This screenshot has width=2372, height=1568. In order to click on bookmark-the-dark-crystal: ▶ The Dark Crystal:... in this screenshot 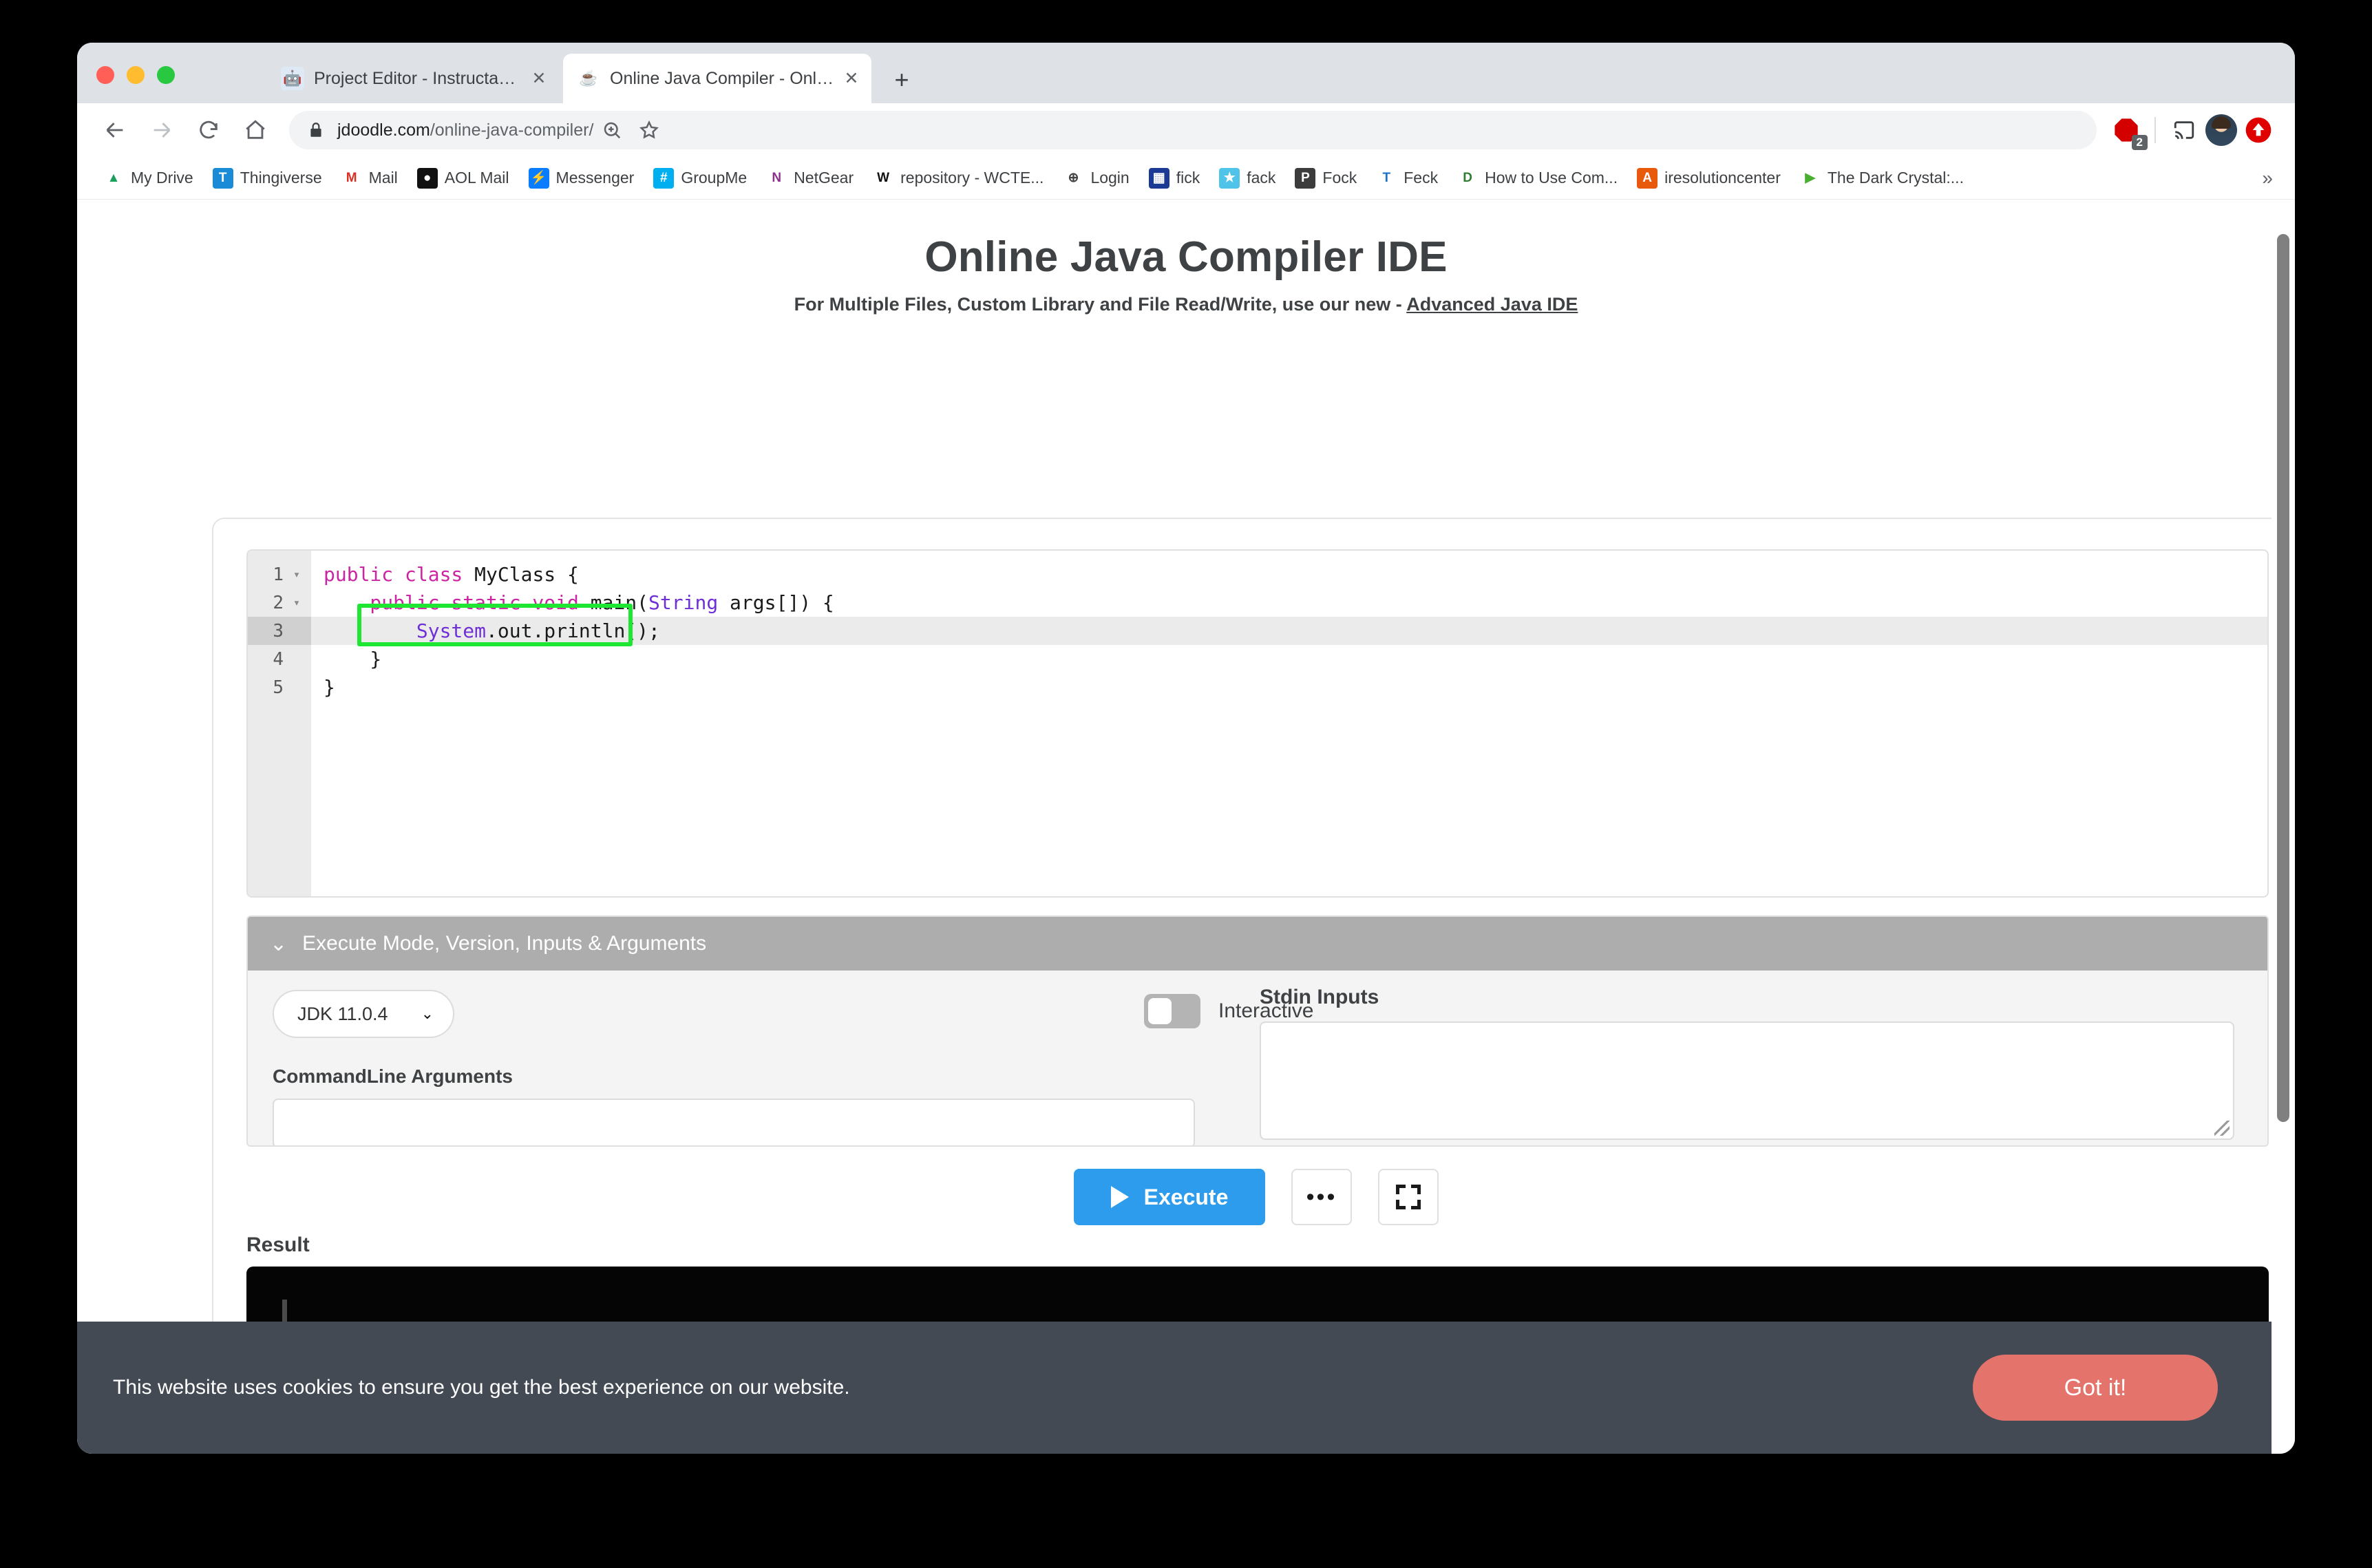, I will do `click(1882, 179)`.